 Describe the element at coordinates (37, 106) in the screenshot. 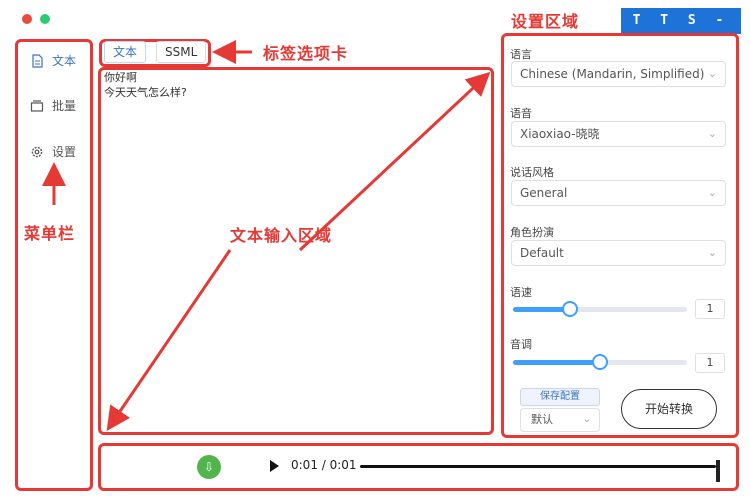

I see `folder-icon` at that location.